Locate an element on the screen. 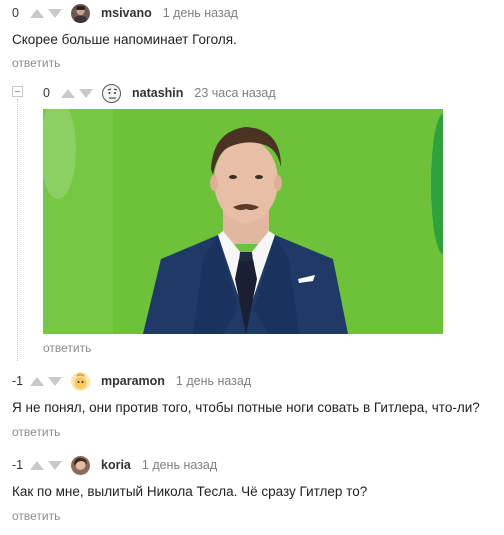  username: natashin is located at coordinates (157, 93).